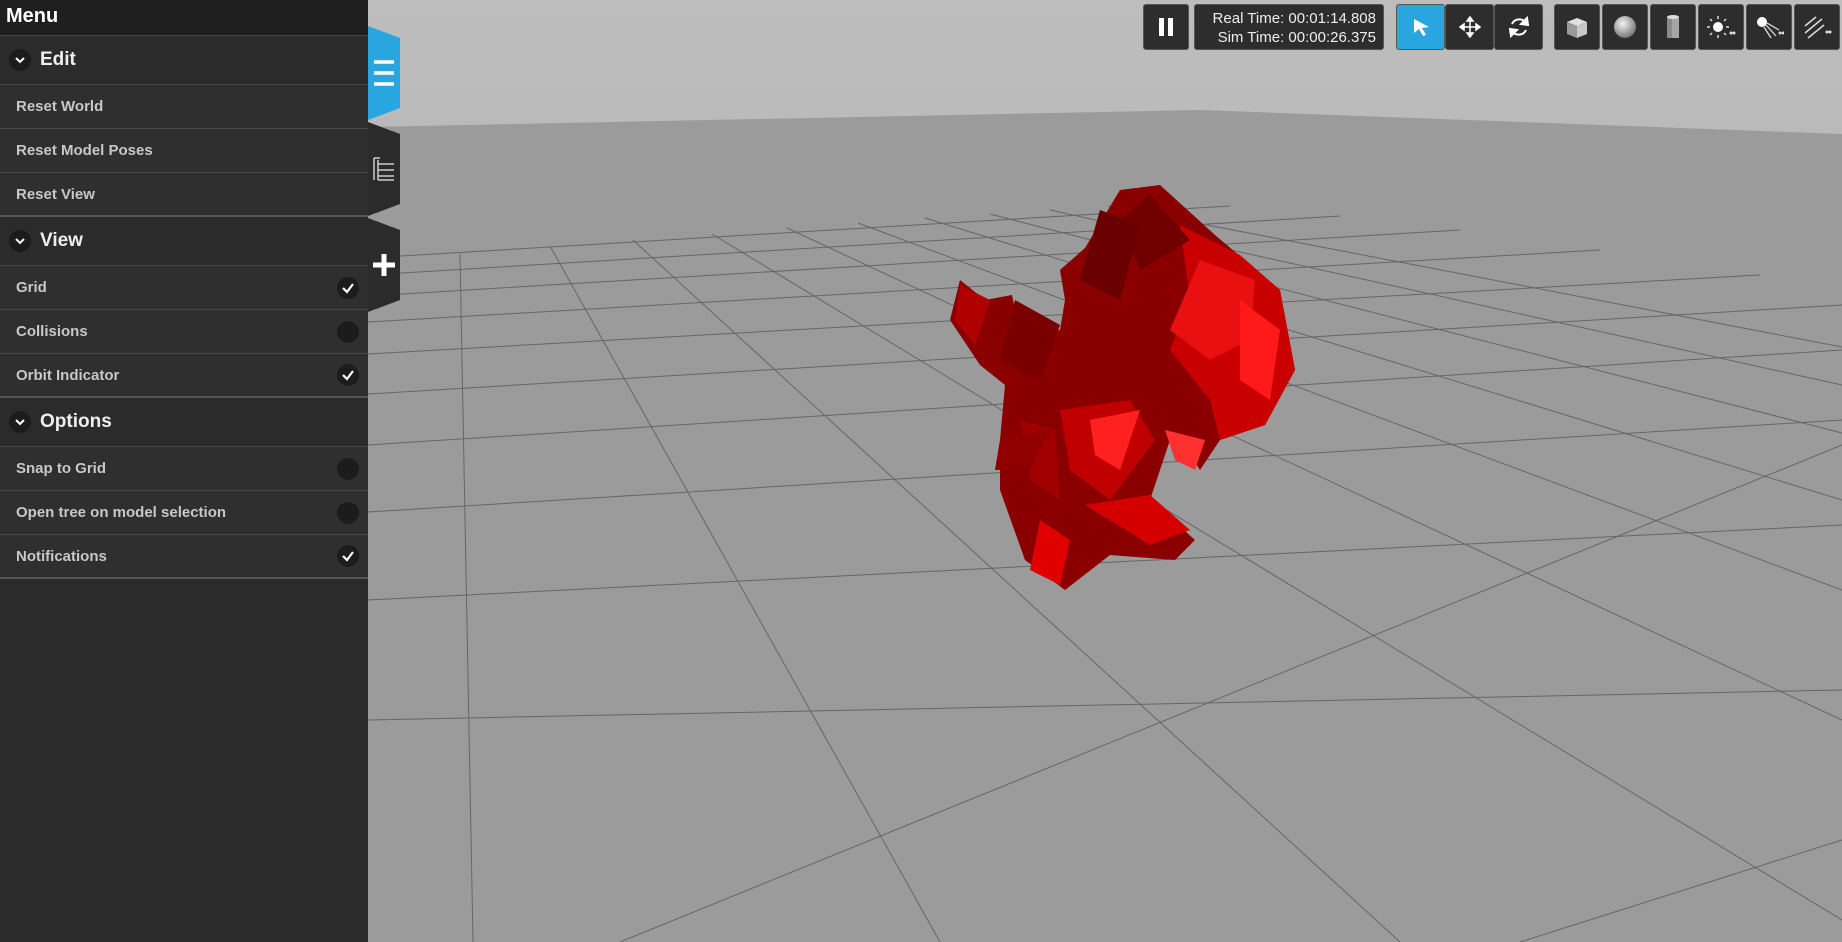 The image size is (1842, 942). What do you see at coordinates (184, 195) in the screenshot?
I see `menu-item-reset-view: Reset View` at bounding box center [184, 195].